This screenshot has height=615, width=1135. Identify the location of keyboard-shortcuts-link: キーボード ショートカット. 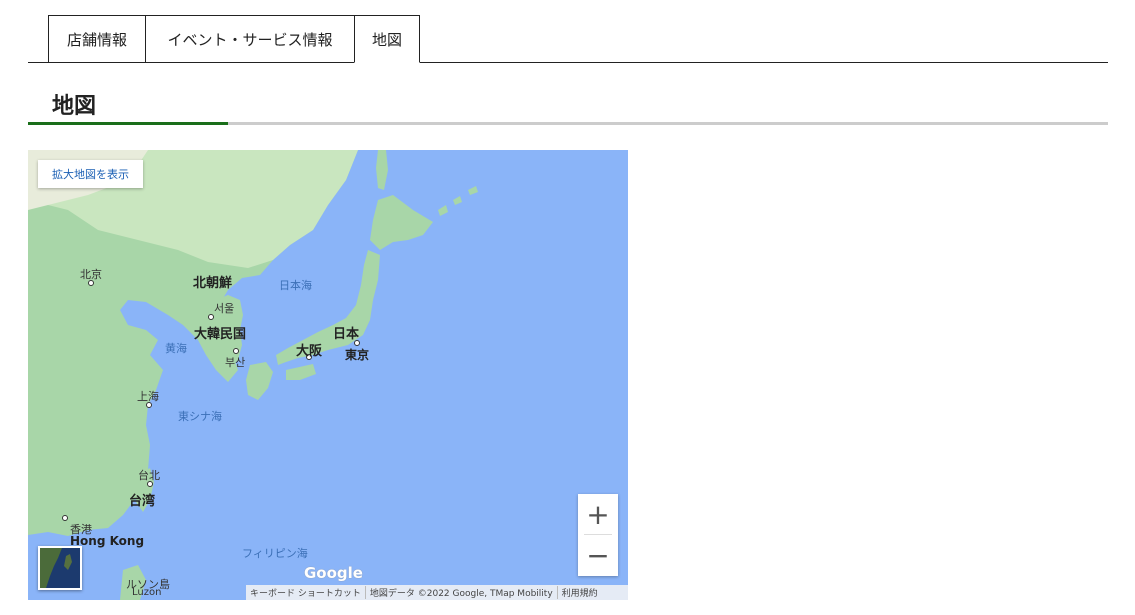
(306, 592).